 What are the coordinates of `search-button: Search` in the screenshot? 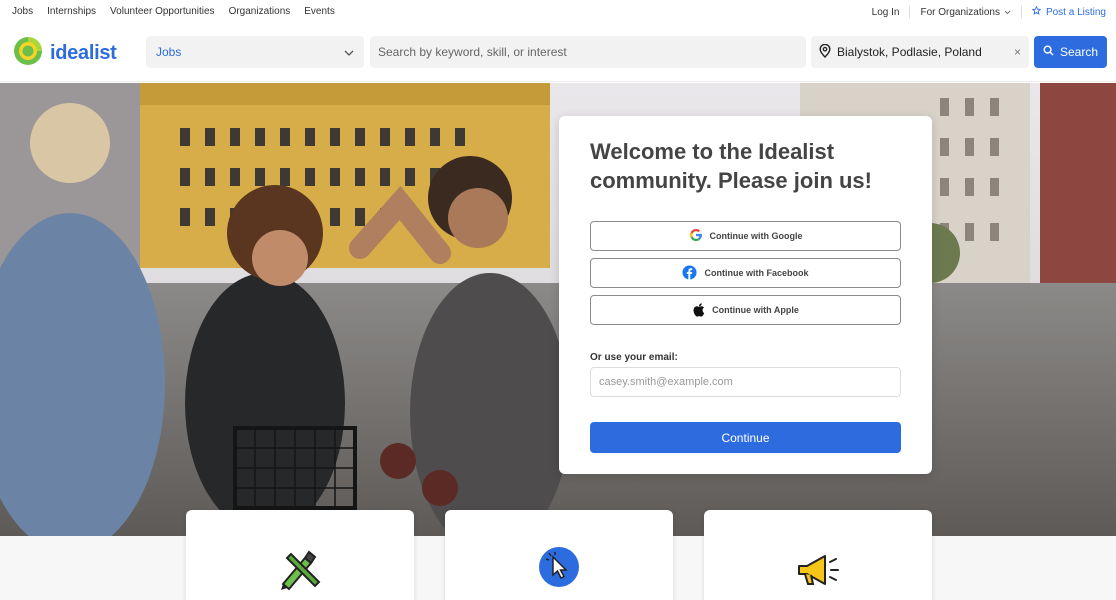 It's located at (1070, 52).